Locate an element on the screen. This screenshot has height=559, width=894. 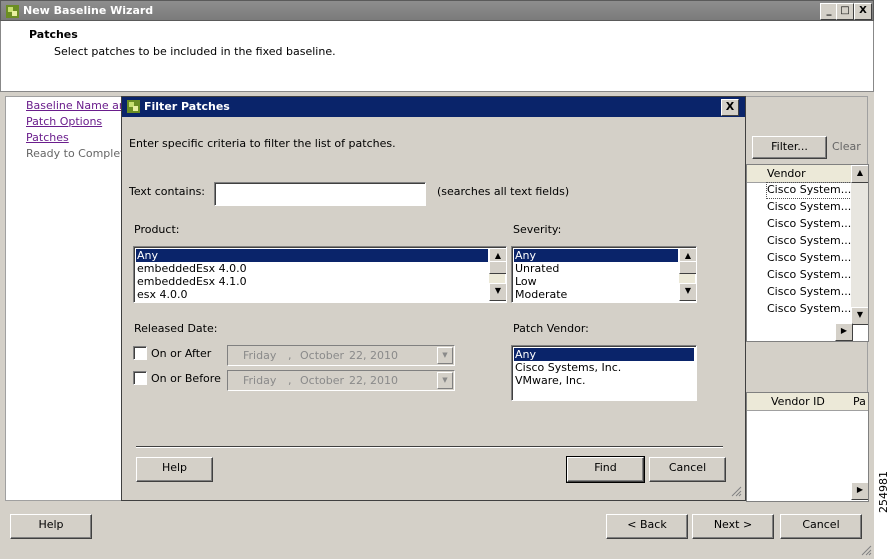
severity-scrollbar: ▲ ▼ is located at coordinates (687, 274).